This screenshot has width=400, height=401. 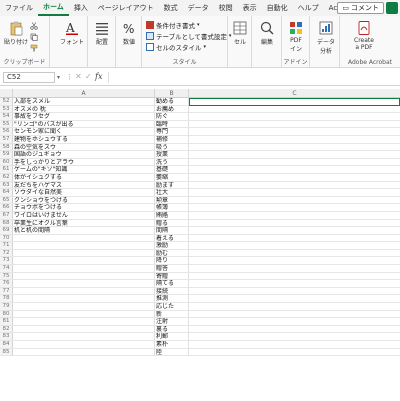 I want to click on data-analysis-button: データ 分析, so click(x=326, y=37).